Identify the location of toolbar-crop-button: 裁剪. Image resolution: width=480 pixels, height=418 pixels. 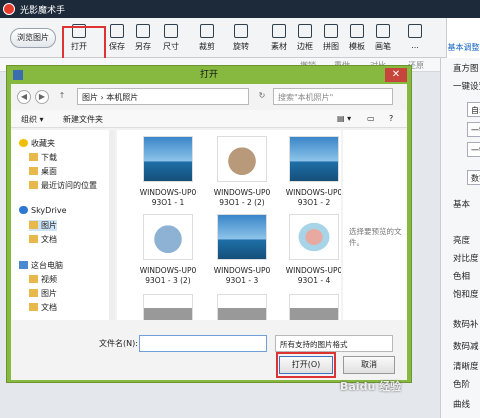
(207, 38).